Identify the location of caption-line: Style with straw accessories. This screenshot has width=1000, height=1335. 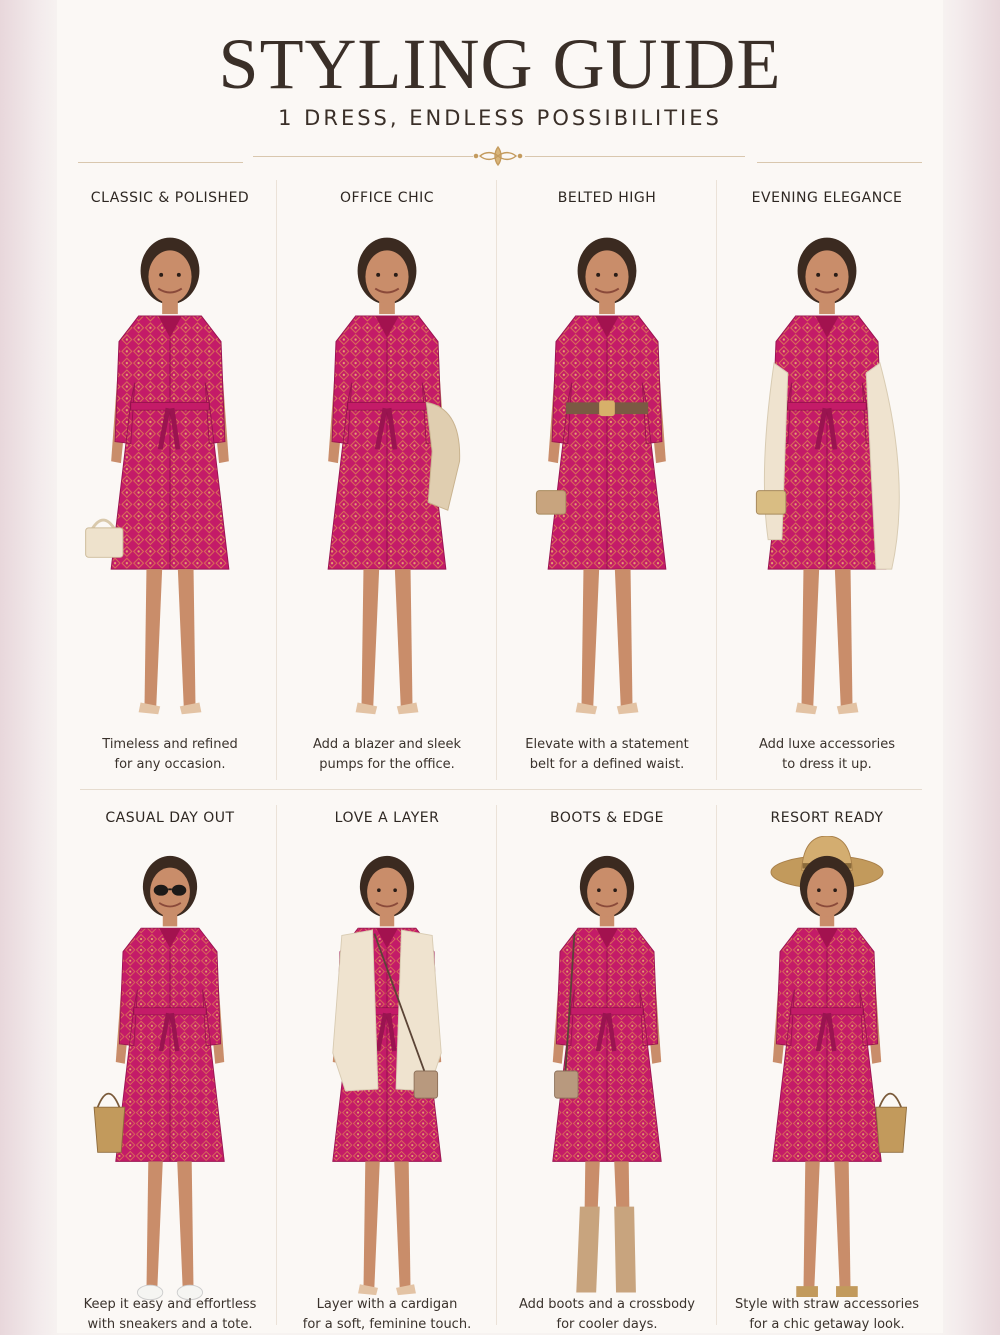
(827, 1304).